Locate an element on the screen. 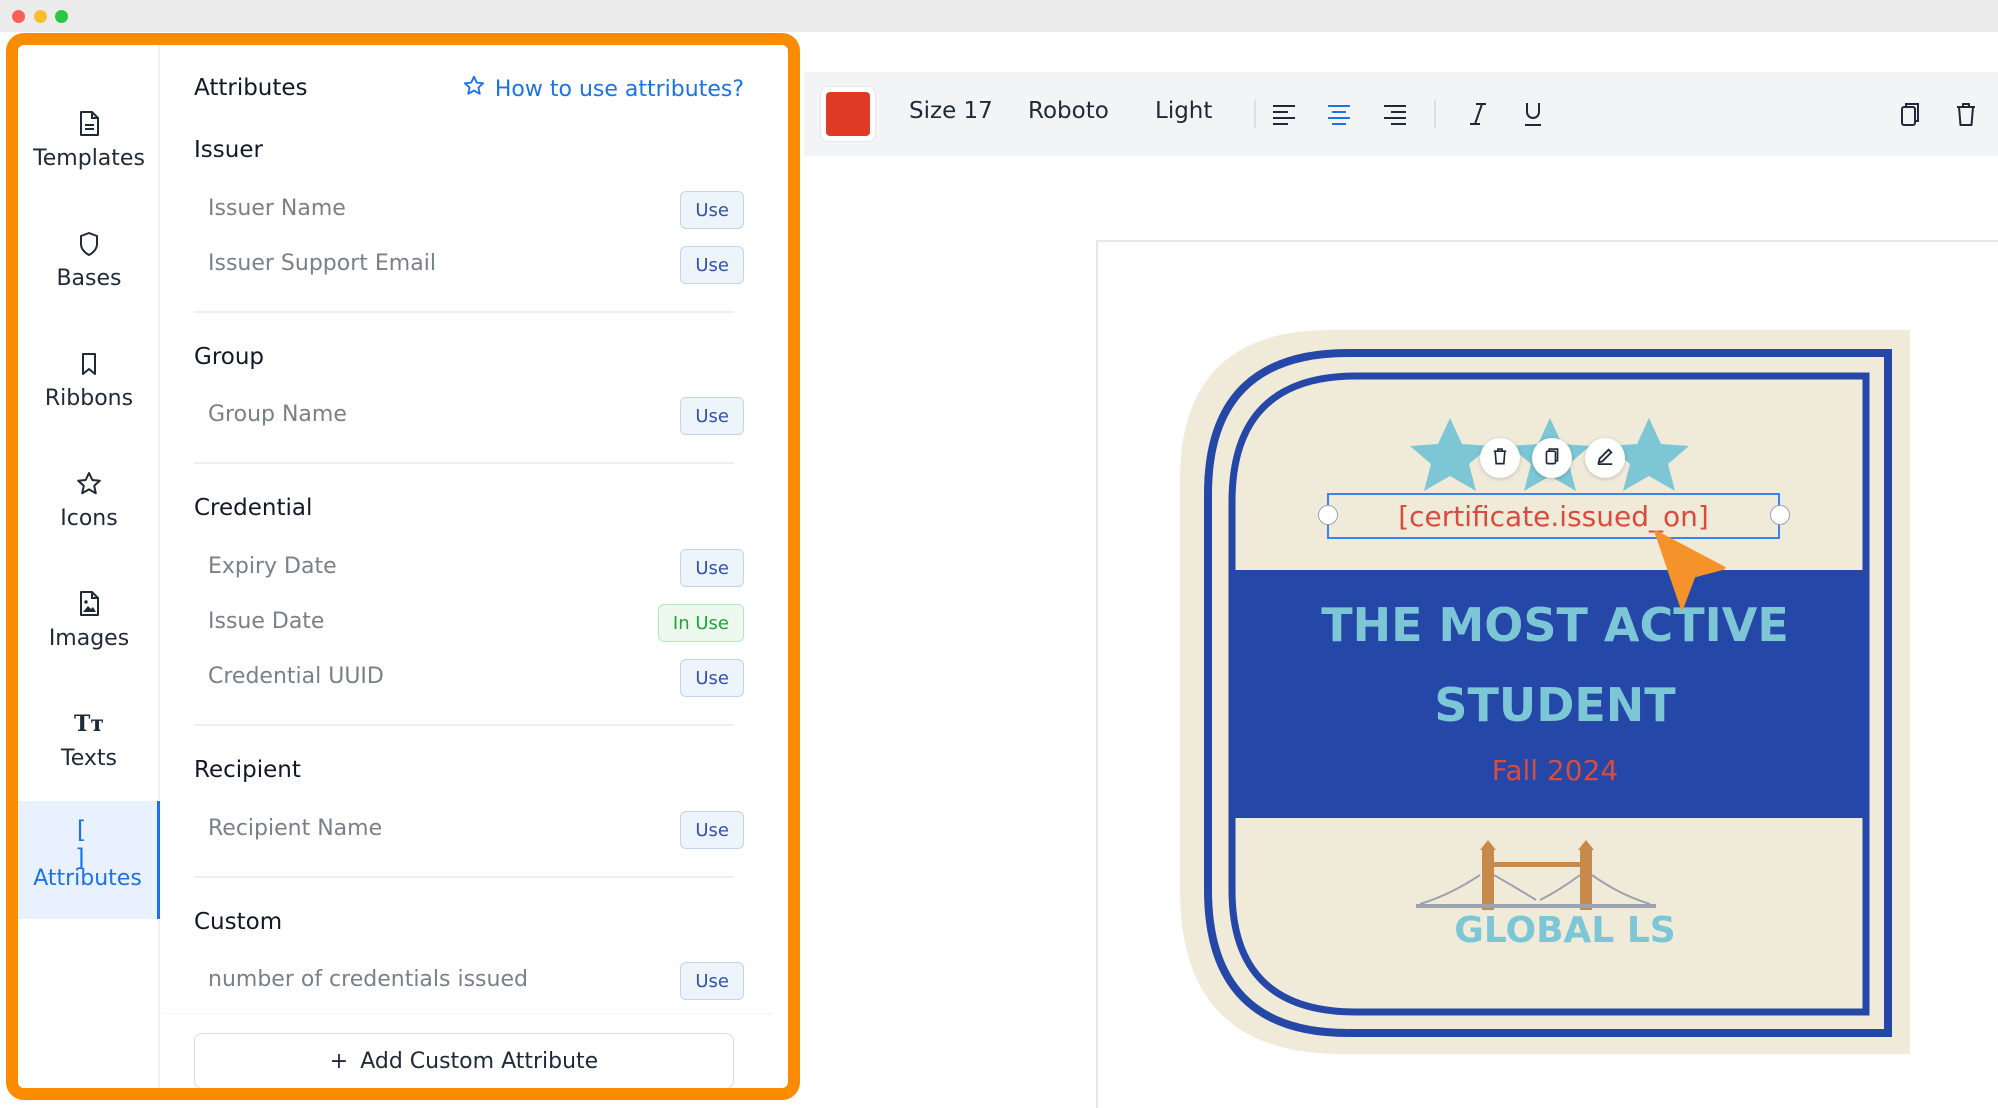  element-edit-button is located at coordinates (1605, 458).